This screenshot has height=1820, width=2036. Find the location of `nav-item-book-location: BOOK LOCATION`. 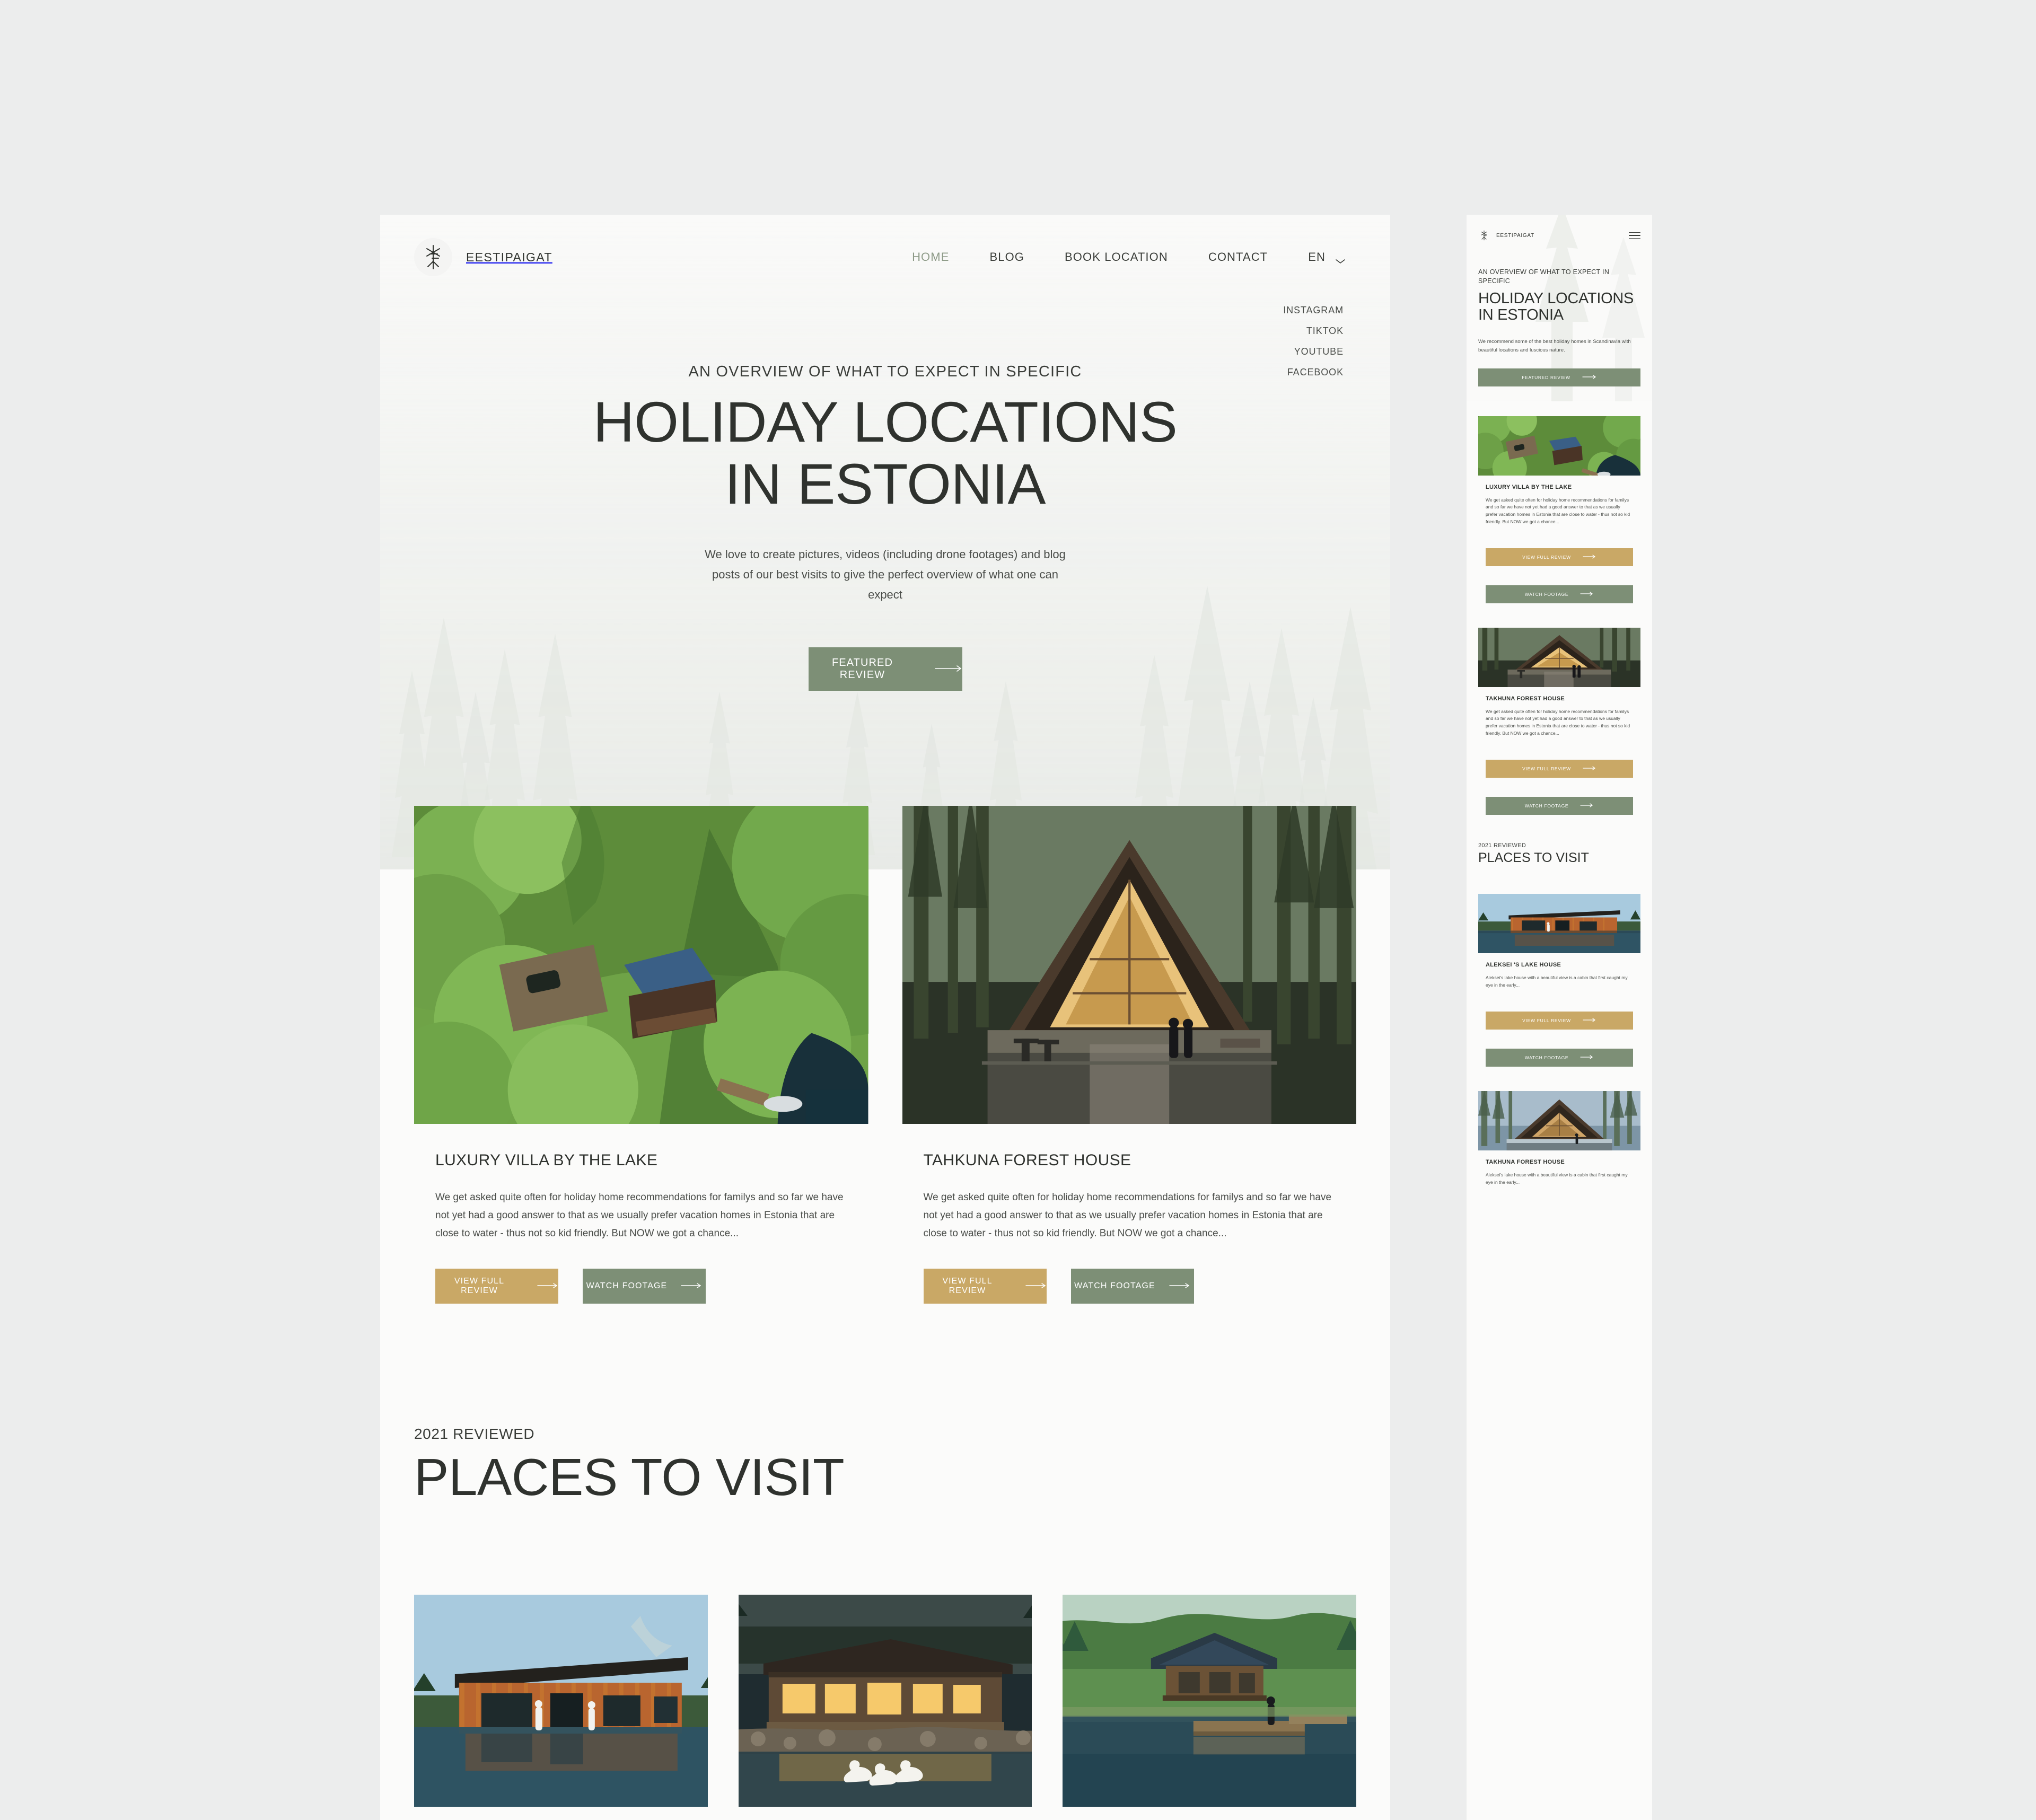

nav-item-book-location: BOOK LOCATION is located at coordinates (1116, 257).